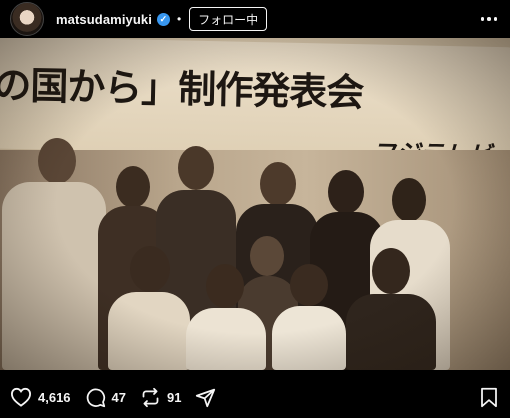  I want to click on more-icon, so click(489, 19).